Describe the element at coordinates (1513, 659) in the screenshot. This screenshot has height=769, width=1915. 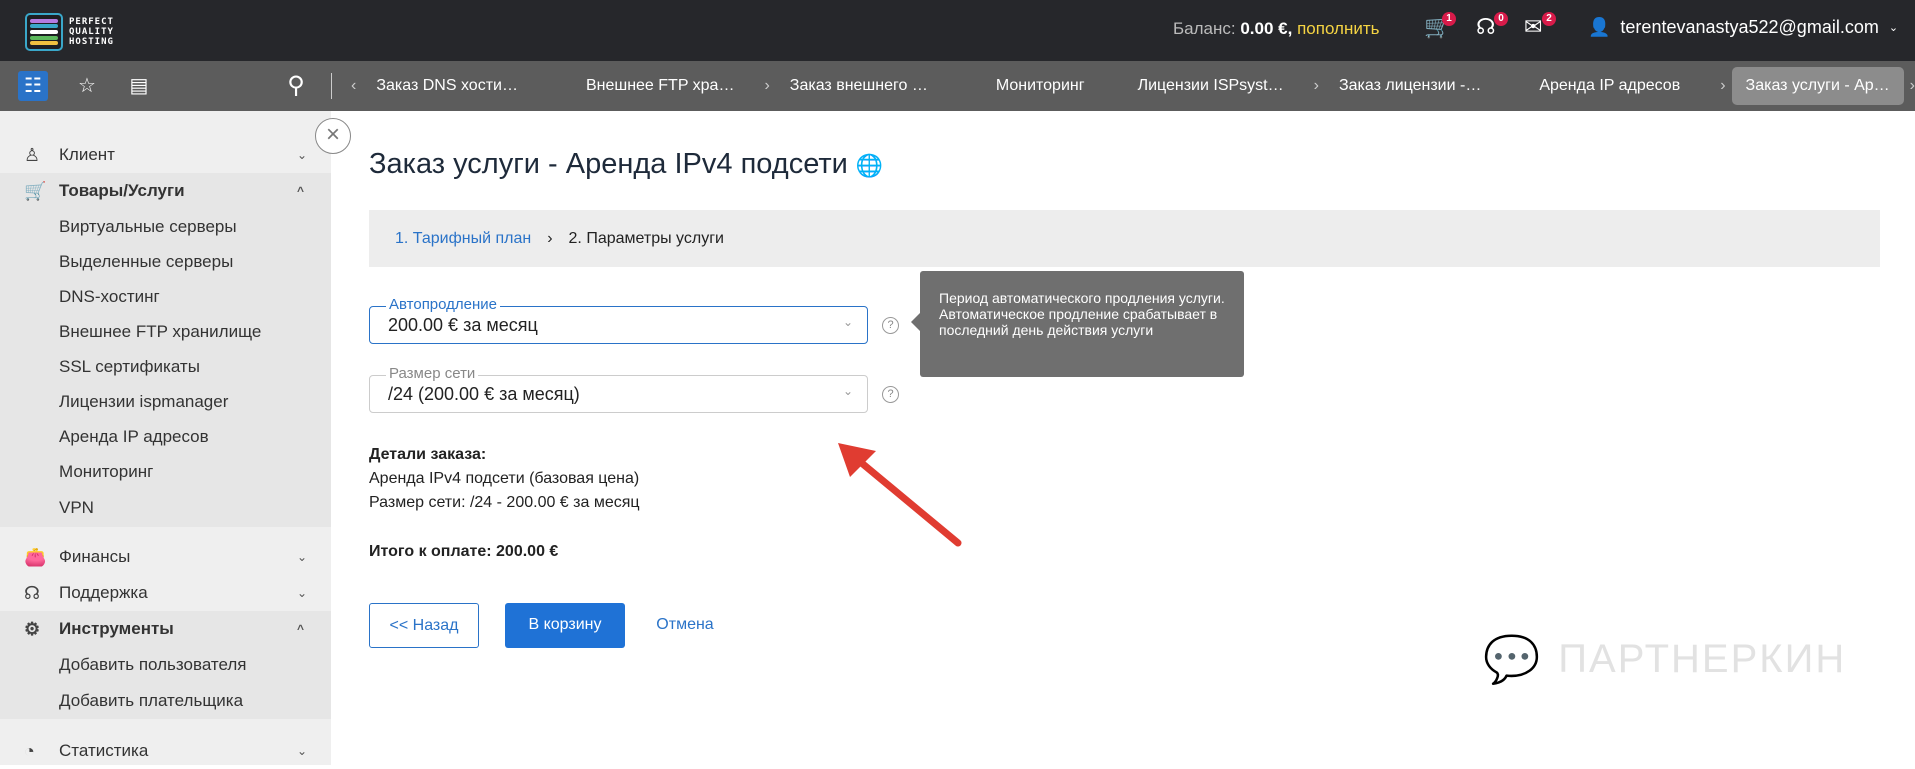
I see `chat-bubble-icon: 💬` at that location.